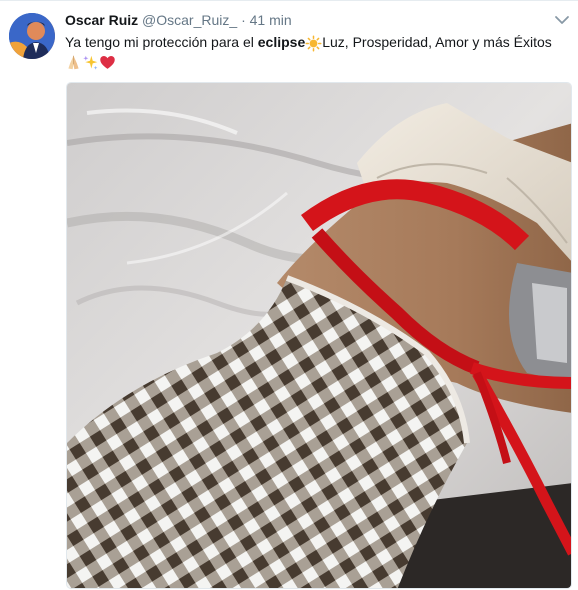  I want to click on timestamp: 41 min, so click(271, 20).